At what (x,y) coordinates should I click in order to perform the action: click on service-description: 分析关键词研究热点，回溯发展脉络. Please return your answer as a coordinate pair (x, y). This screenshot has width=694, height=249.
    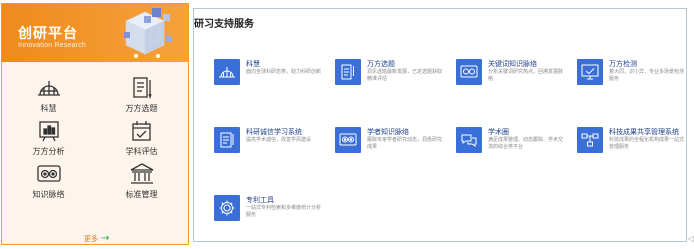
    Looking at the image, I should click on (526, 75).